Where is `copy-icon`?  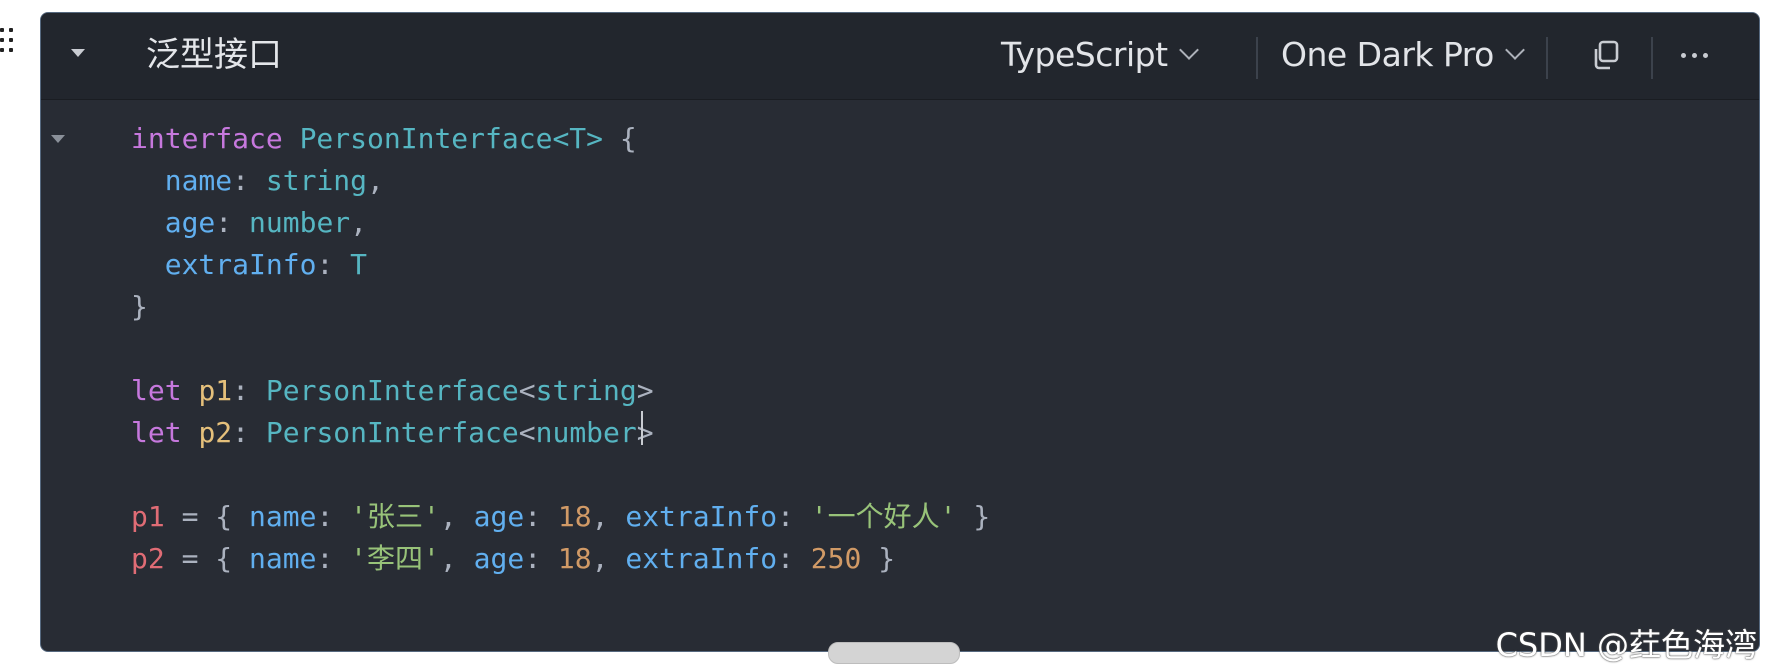 copy-icon is located at coordinates (1606, 55).